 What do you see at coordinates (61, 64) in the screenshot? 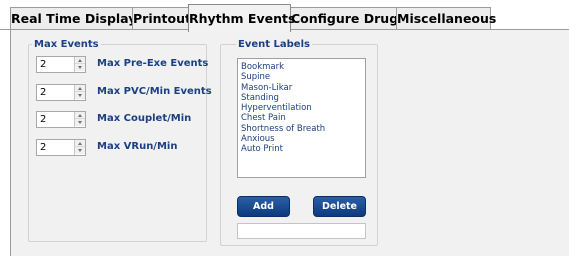
I see `max-pre-exe-stepper: 2` at bounding box center [61, 64].